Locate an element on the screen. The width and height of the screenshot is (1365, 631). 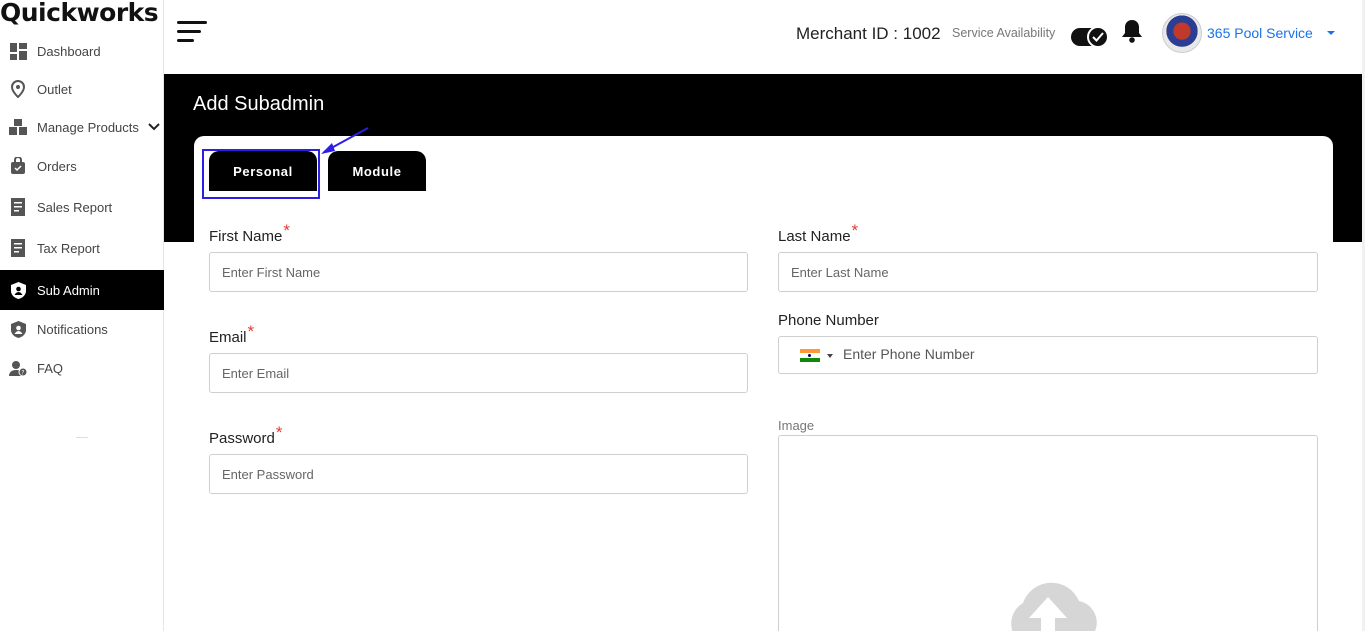
sidebar-item-faq: ? FAQ is located at coordinates (82, 368).